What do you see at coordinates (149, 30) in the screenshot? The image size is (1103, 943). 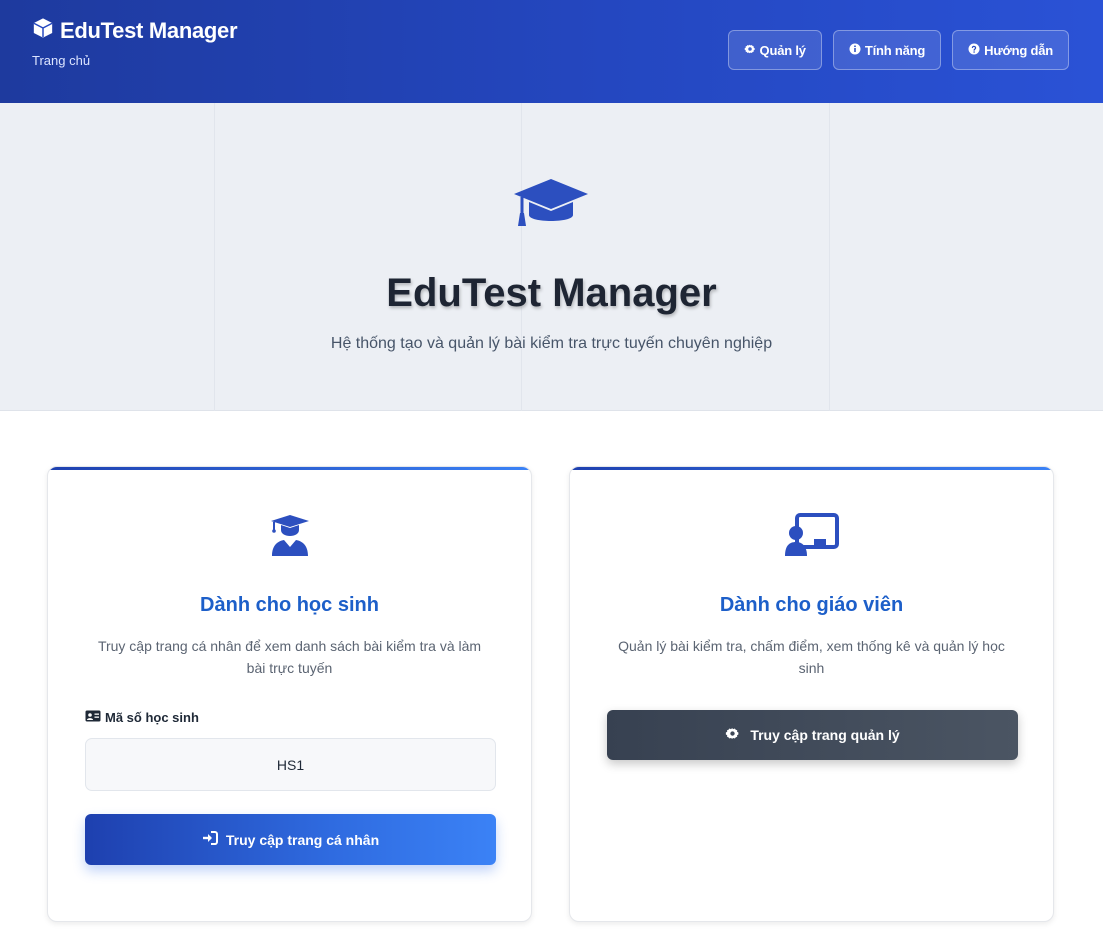 I see `brand-title: EduTest Manager` at bounding box center [149, 30].